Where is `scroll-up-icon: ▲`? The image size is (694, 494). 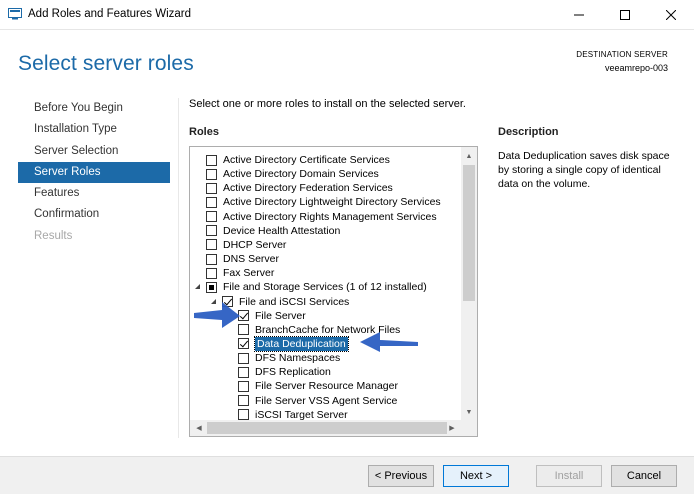
scroll-up-icon: ▲ is located at coordinates (469, 156).